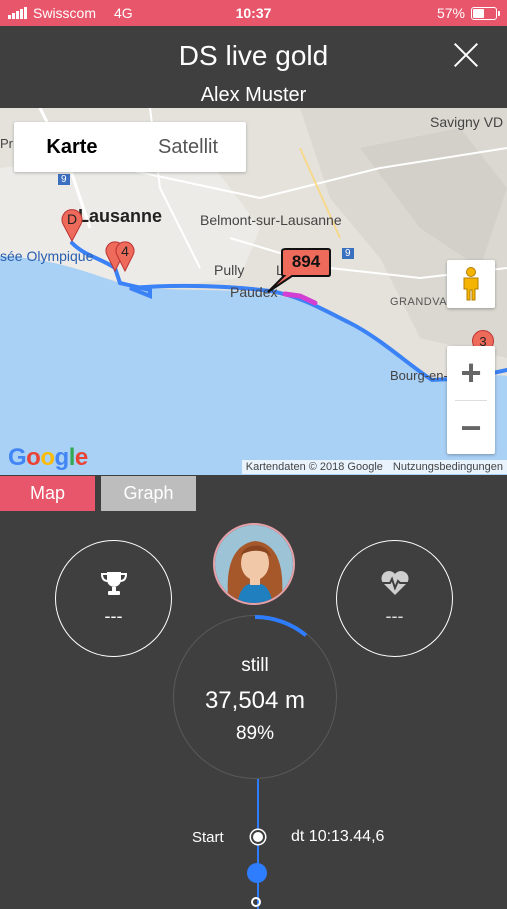  What do you see at coordinates (338, 836) in the screenshot?
I see `timeline-start-time: dt 10:13.44,6` at bounding box center [338, 836].